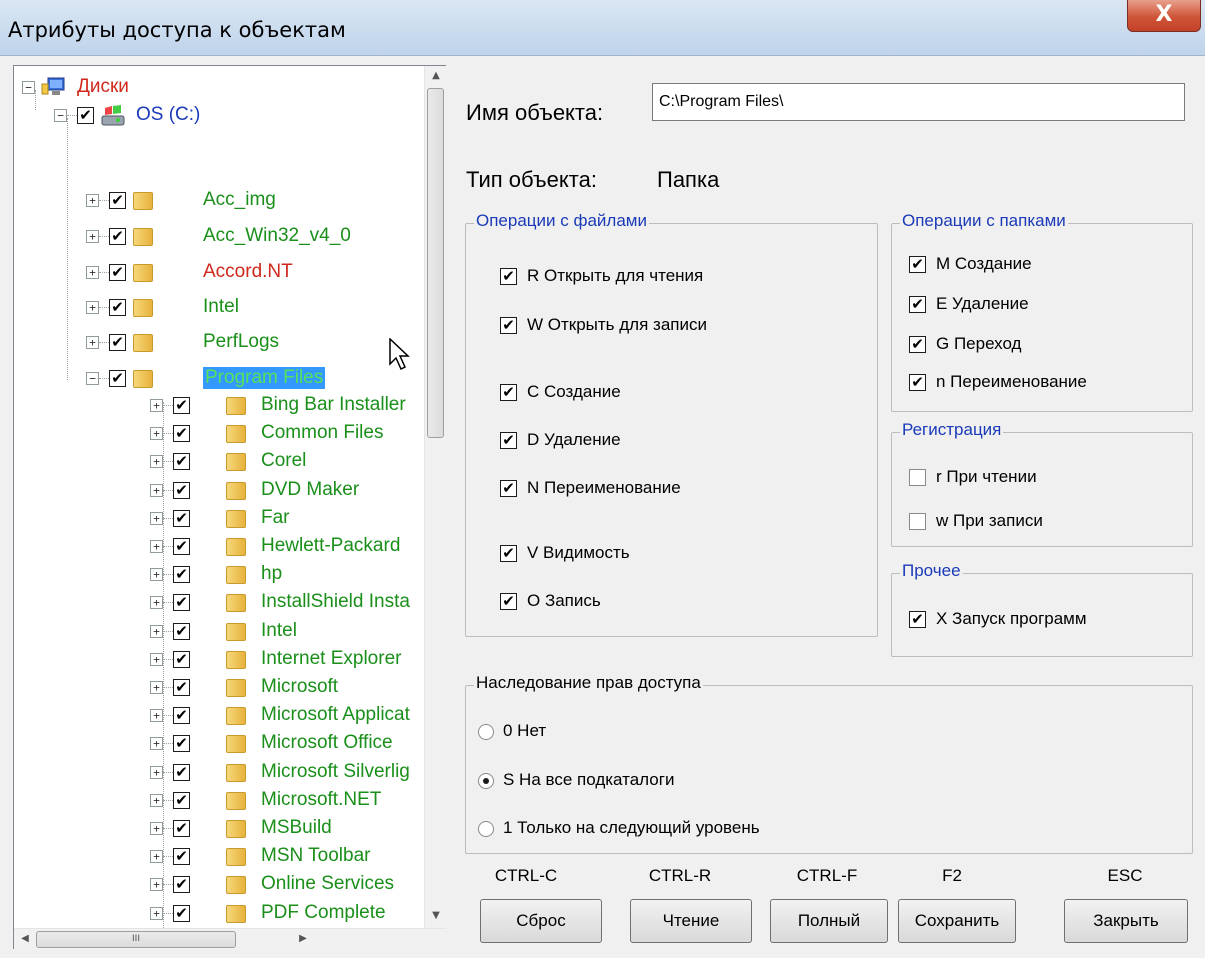 The width and height of the screenshot is (1205, 958). What do you see at coordinates (287, 406) in the screenshot?
I see `tree-subfolder-row: + ✔ Bing Bar Installer` at bounding box center [287, 406].